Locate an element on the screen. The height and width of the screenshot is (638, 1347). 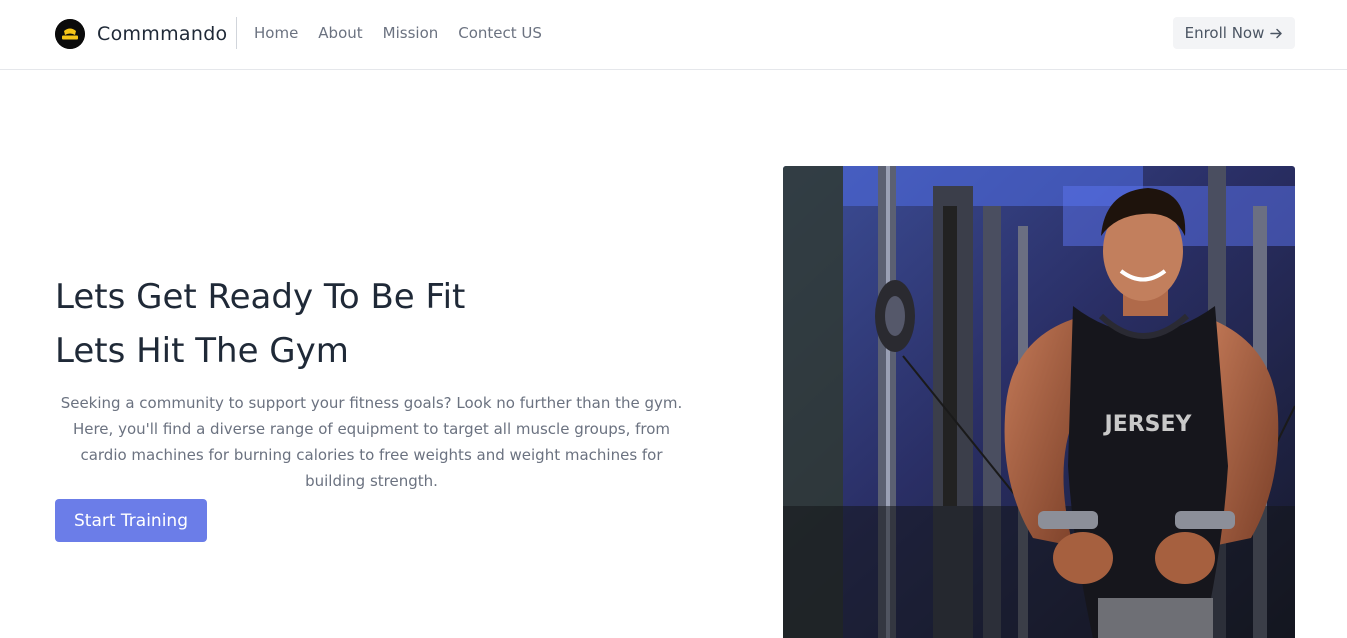
brand-link: Commmando is located at coordinates (141, 33).